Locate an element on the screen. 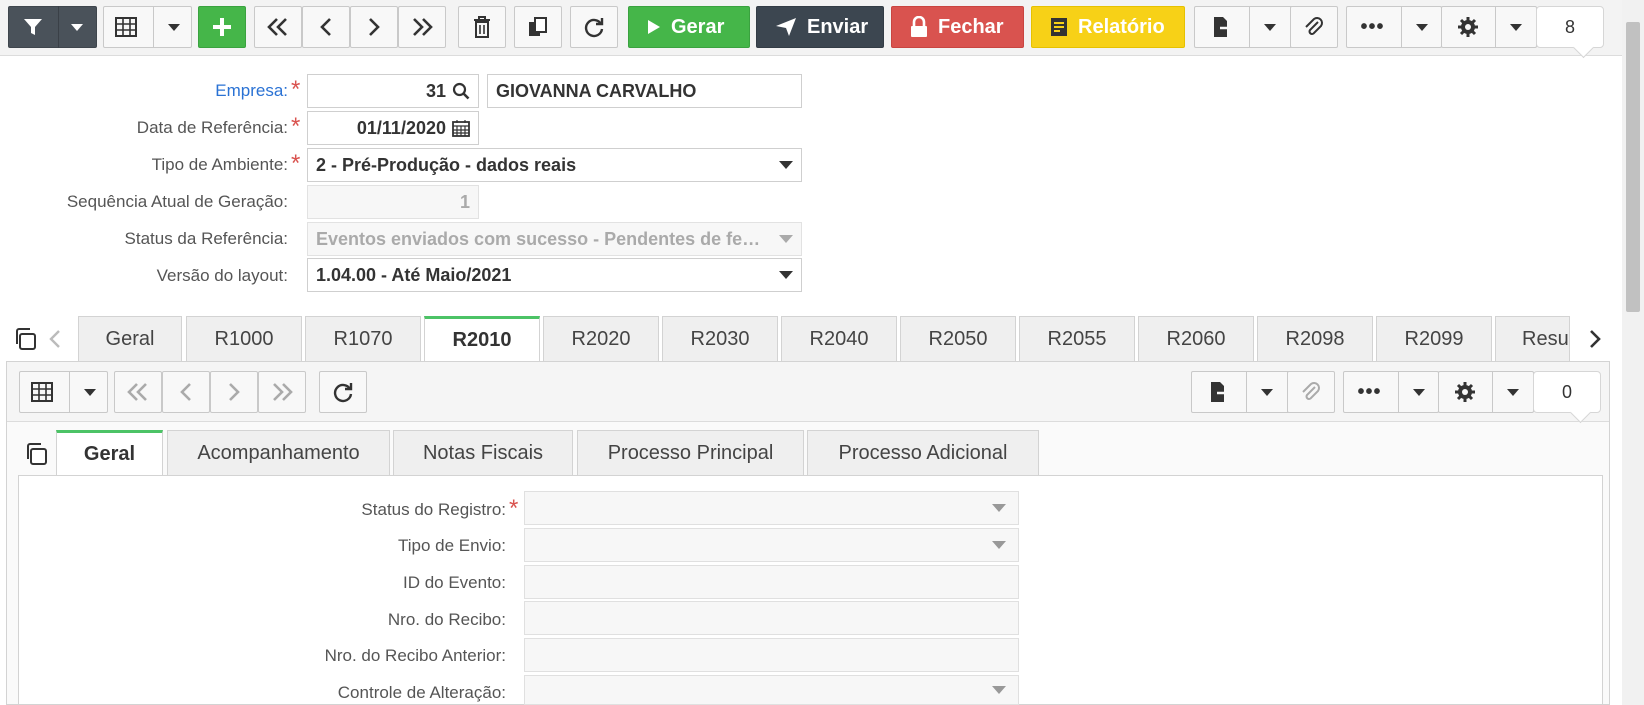  gerar-button-label: Gerar is located at coordinates (698, 26).